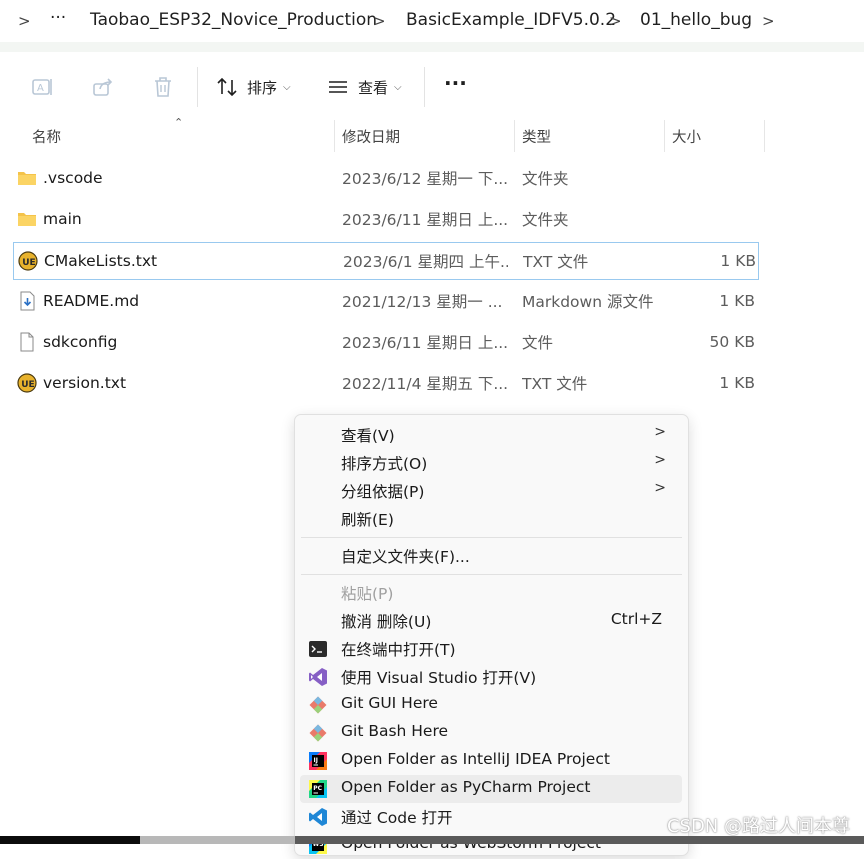  I want to click on menu-item-label: 通过 Code 打开, so click(397, 818).